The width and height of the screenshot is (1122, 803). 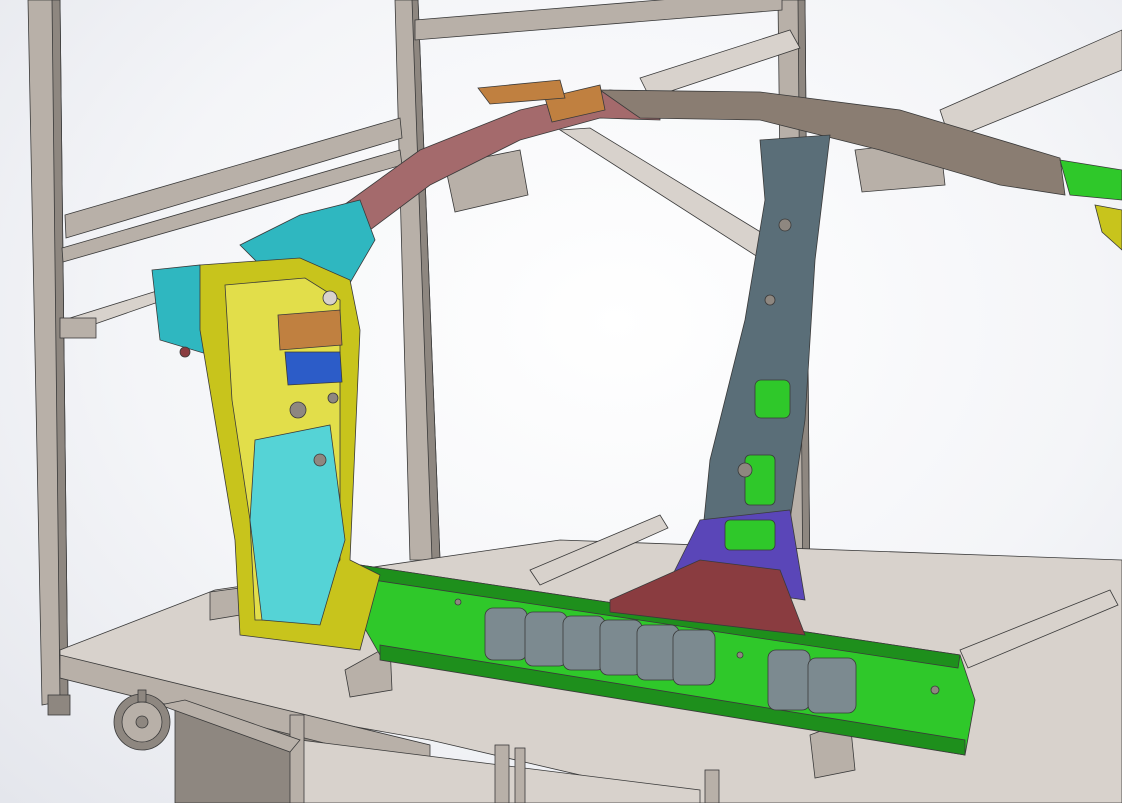 What do you see at coordinates (1090, 180) in the screenshot?
I see `roof-rail-end-green` at bounding box center [1090, 180].